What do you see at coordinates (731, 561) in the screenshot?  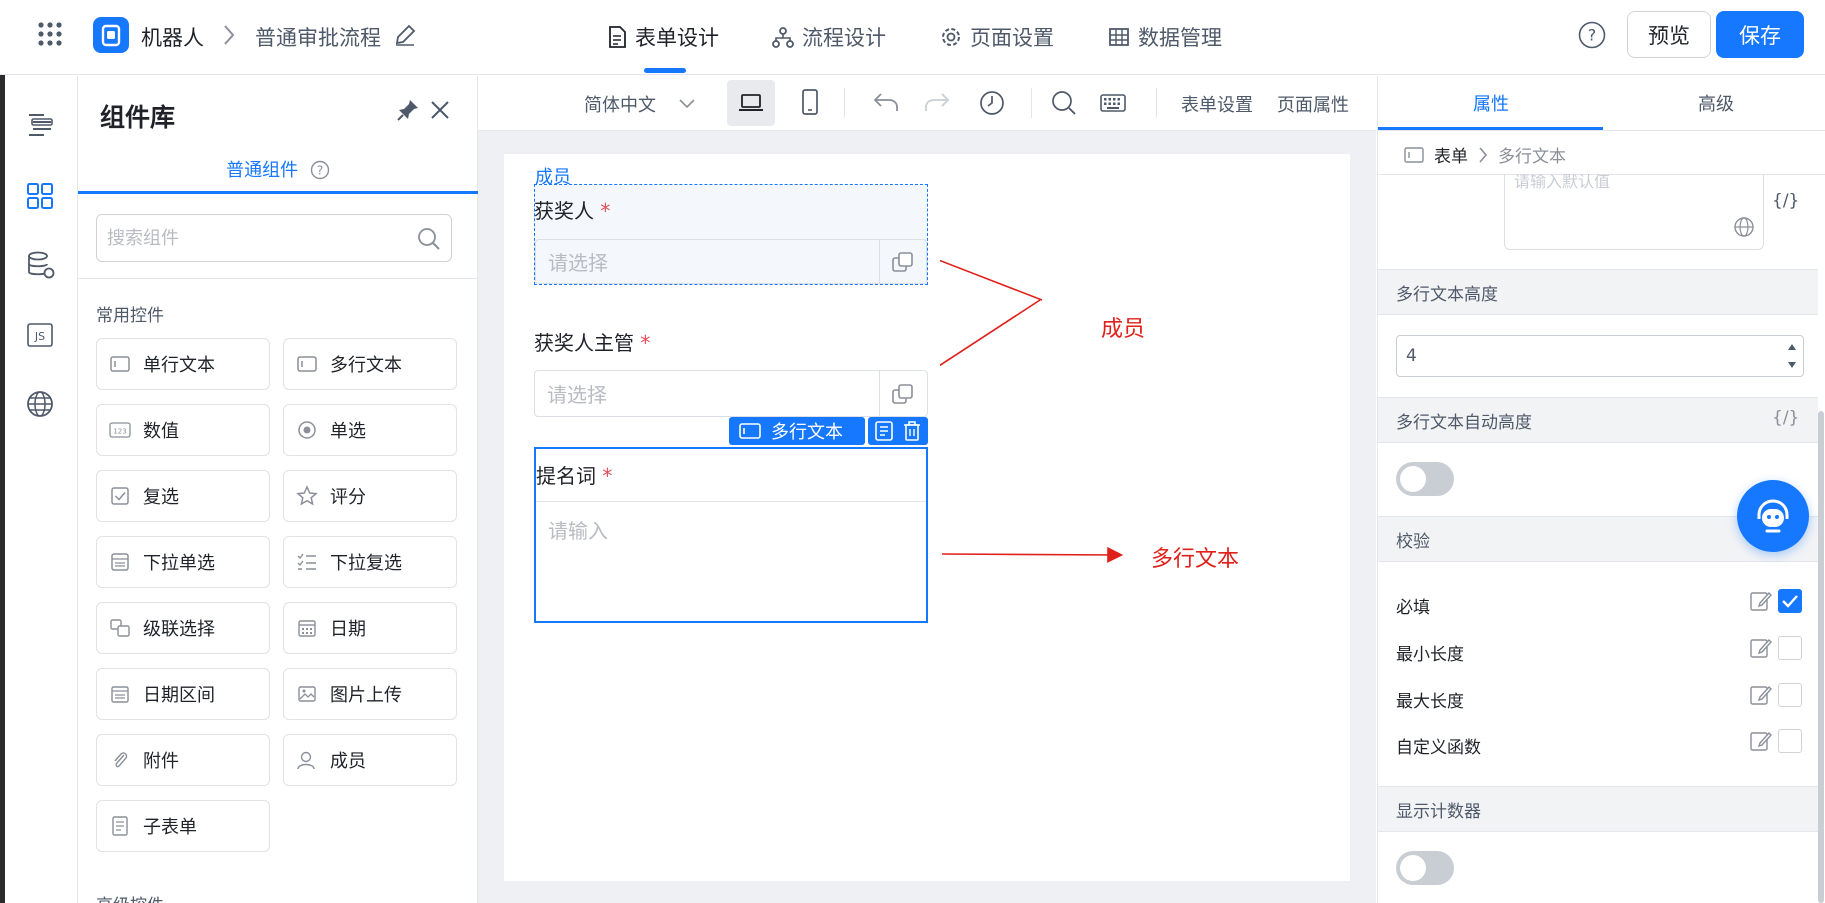 I see `nomination-textarea: 请输入` at bounding box center [731, 561].